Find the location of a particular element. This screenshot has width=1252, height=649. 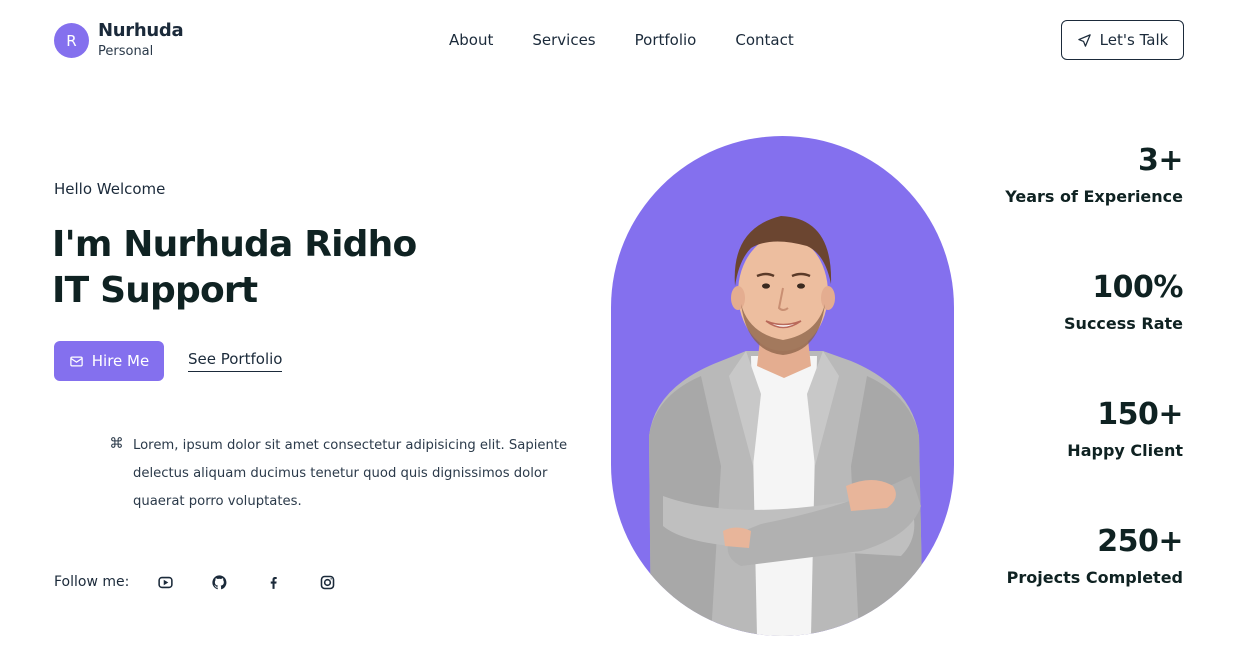

stat-projects-completed: 250+ Projects Completed is located at coordinates (1095, 556).